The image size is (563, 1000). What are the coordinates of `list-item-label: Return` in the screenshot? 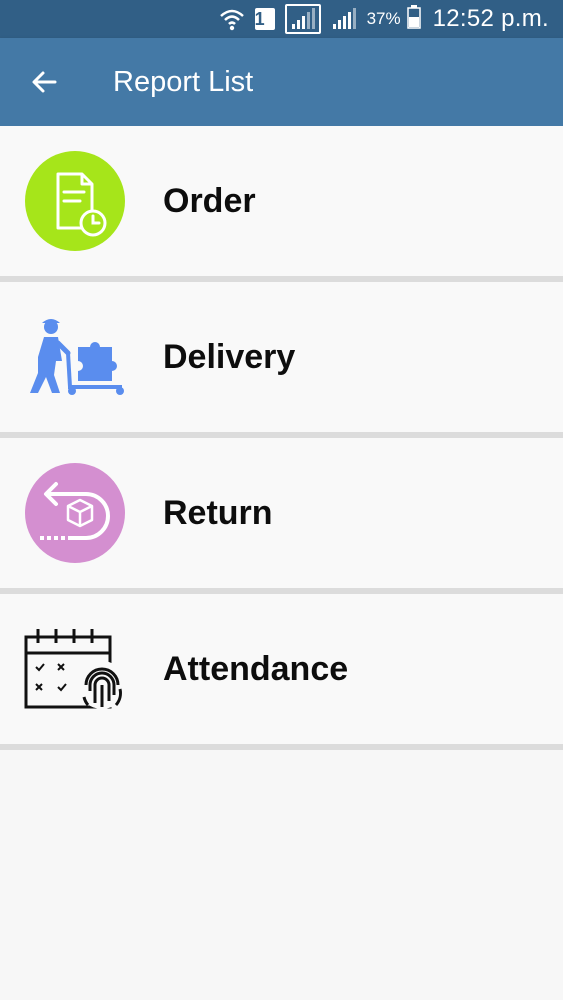 It's located at (218, 512).